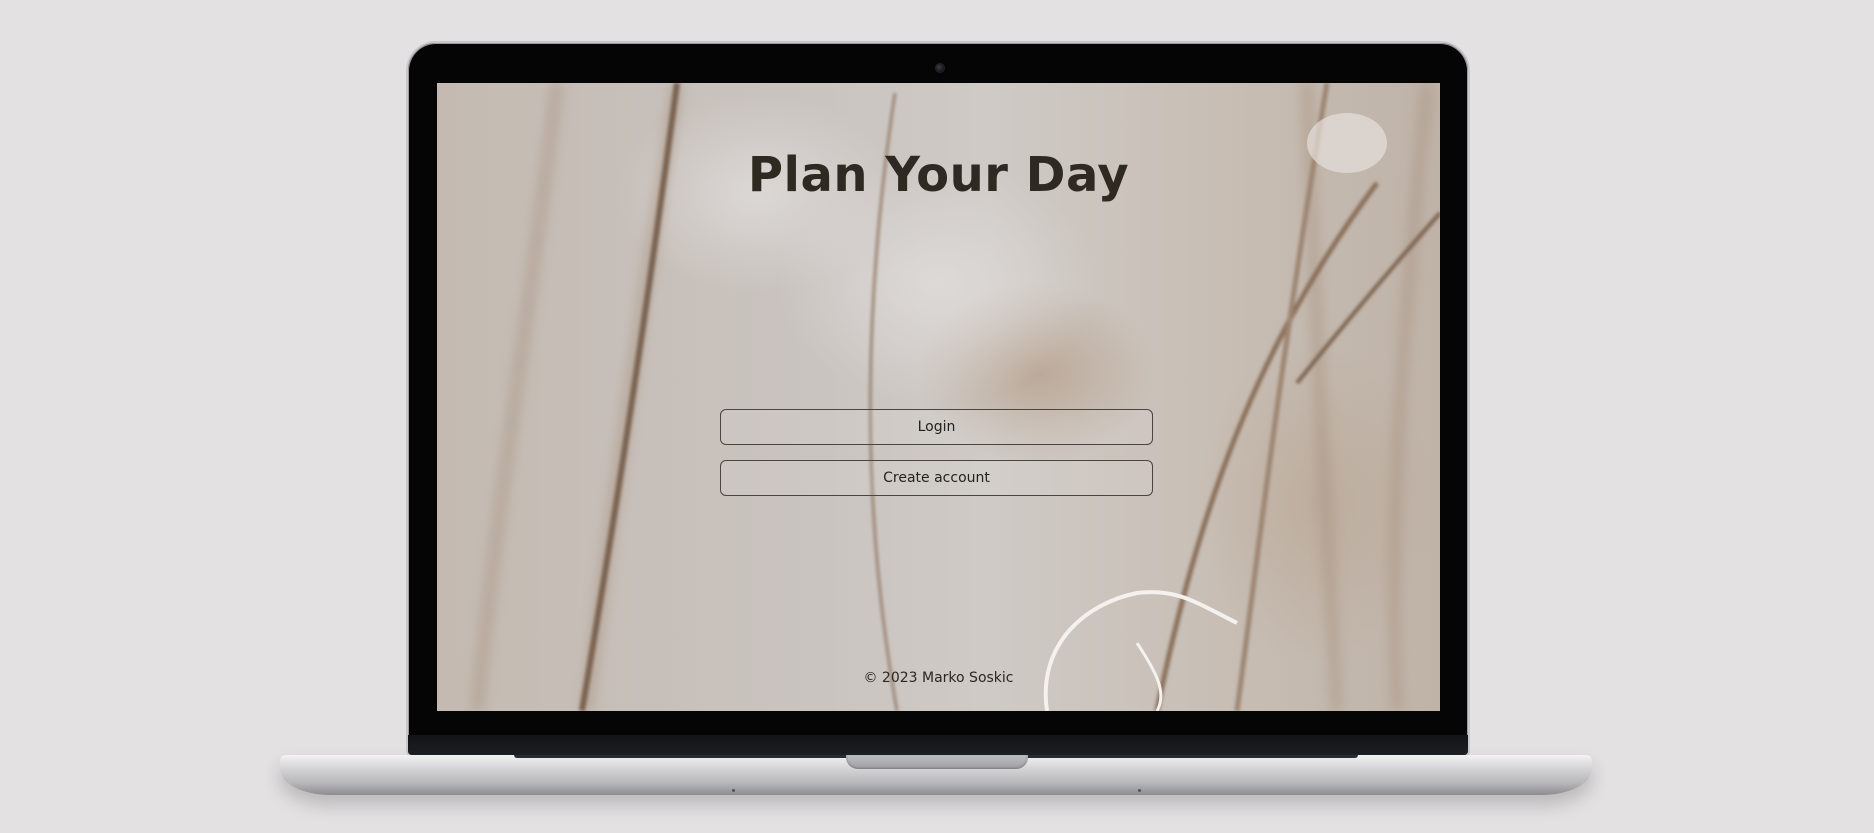  I want to click on laptop-base, so click(936, 775).